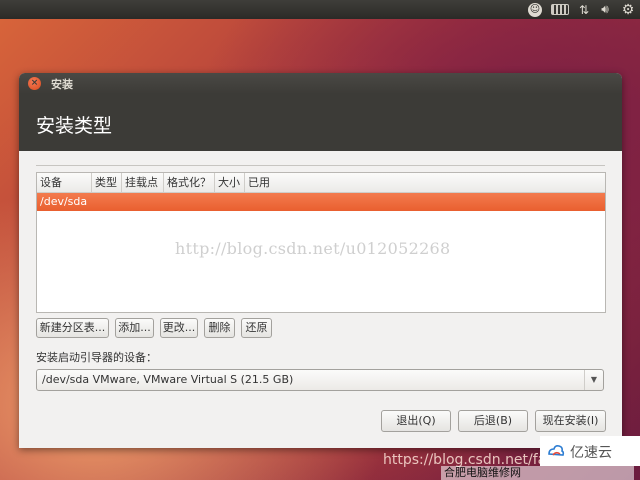 The image size is (640, 480). I want to click on logo-text: 亿速云, so click(591, 453).